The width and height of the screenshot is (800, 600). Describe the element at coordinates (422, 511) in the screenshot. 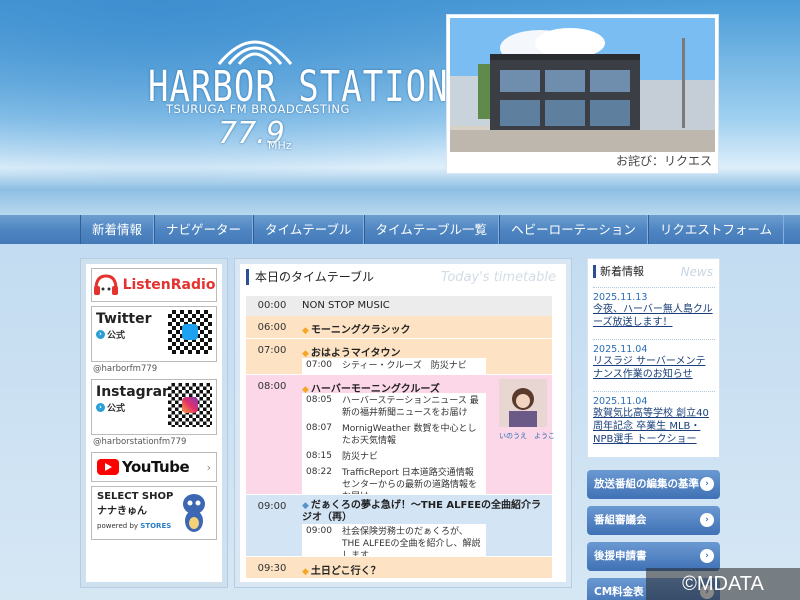

I see `program-title: ◆ だぁくろの夢よ急げ！〜THE ALFEEの全曲紹介ラジオ（再）` at that location.